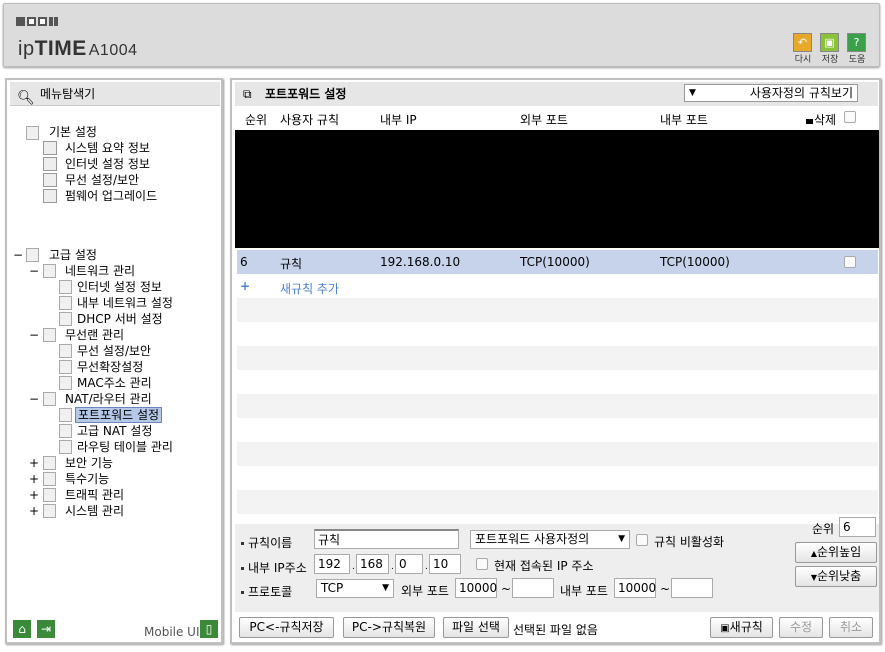 This screenshot has height=652, width=885. What do you see at coordinates (856, 42) in the screenshot?
I see `help-icon: ?` at bounding box center [856, 42].